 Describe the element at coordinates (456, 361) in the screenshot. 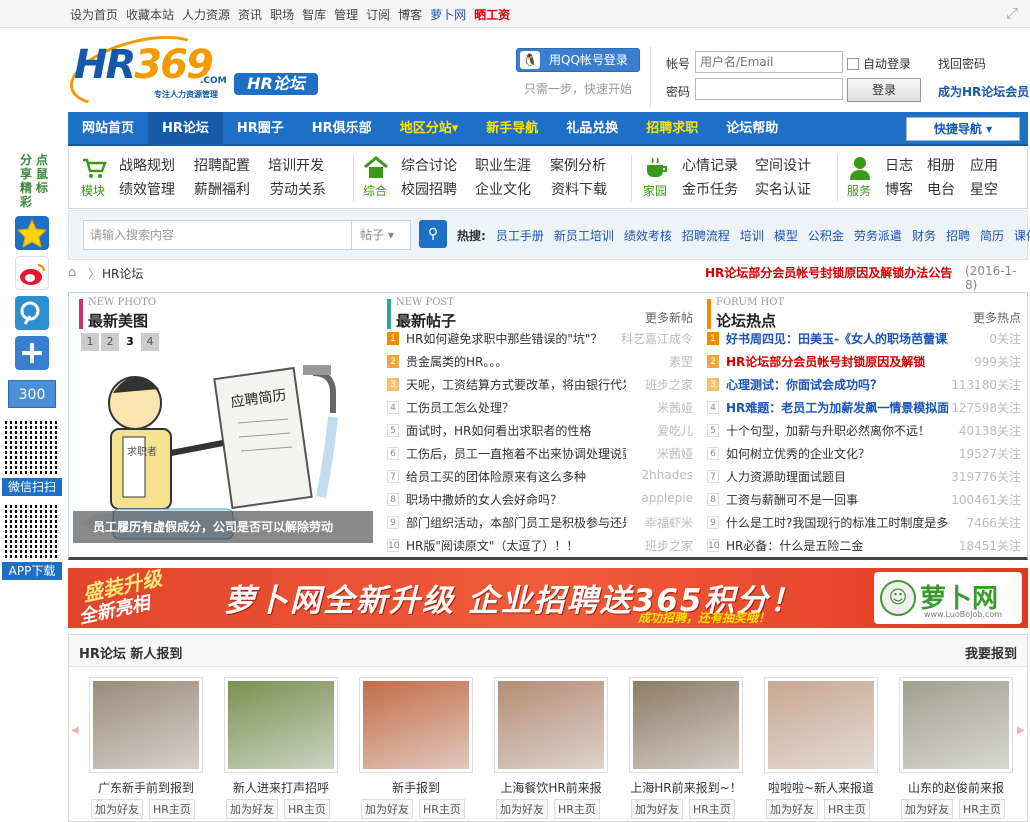

I see `item-title: 贵金属类的HR。。。` at that location.